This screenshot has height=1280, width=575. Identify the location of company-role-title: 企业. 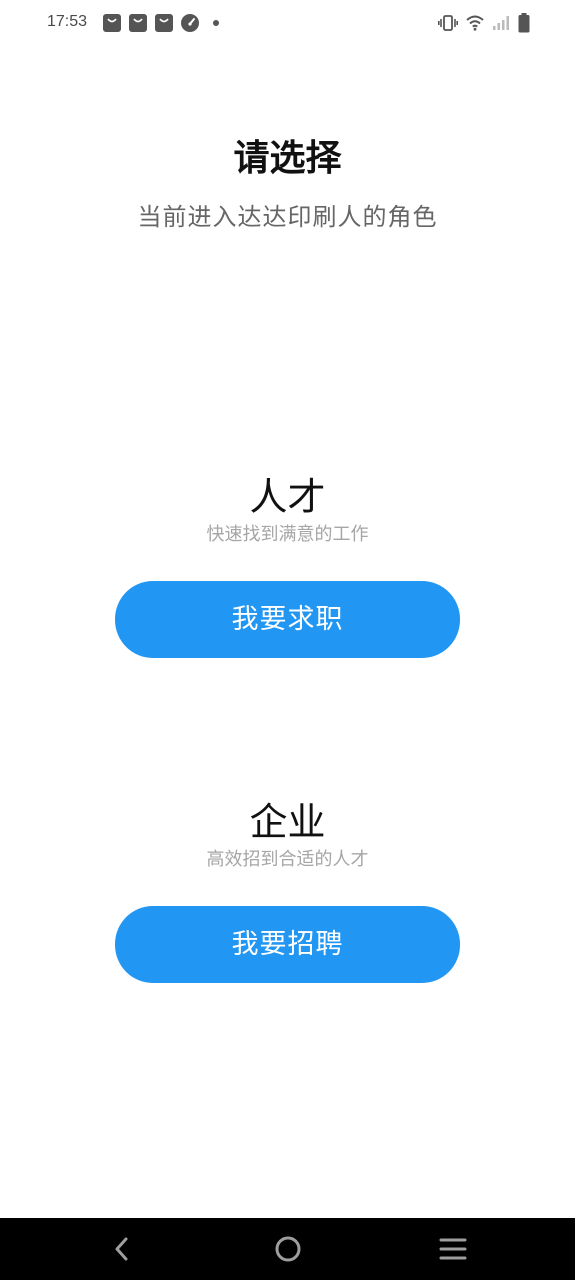
(287, 822).